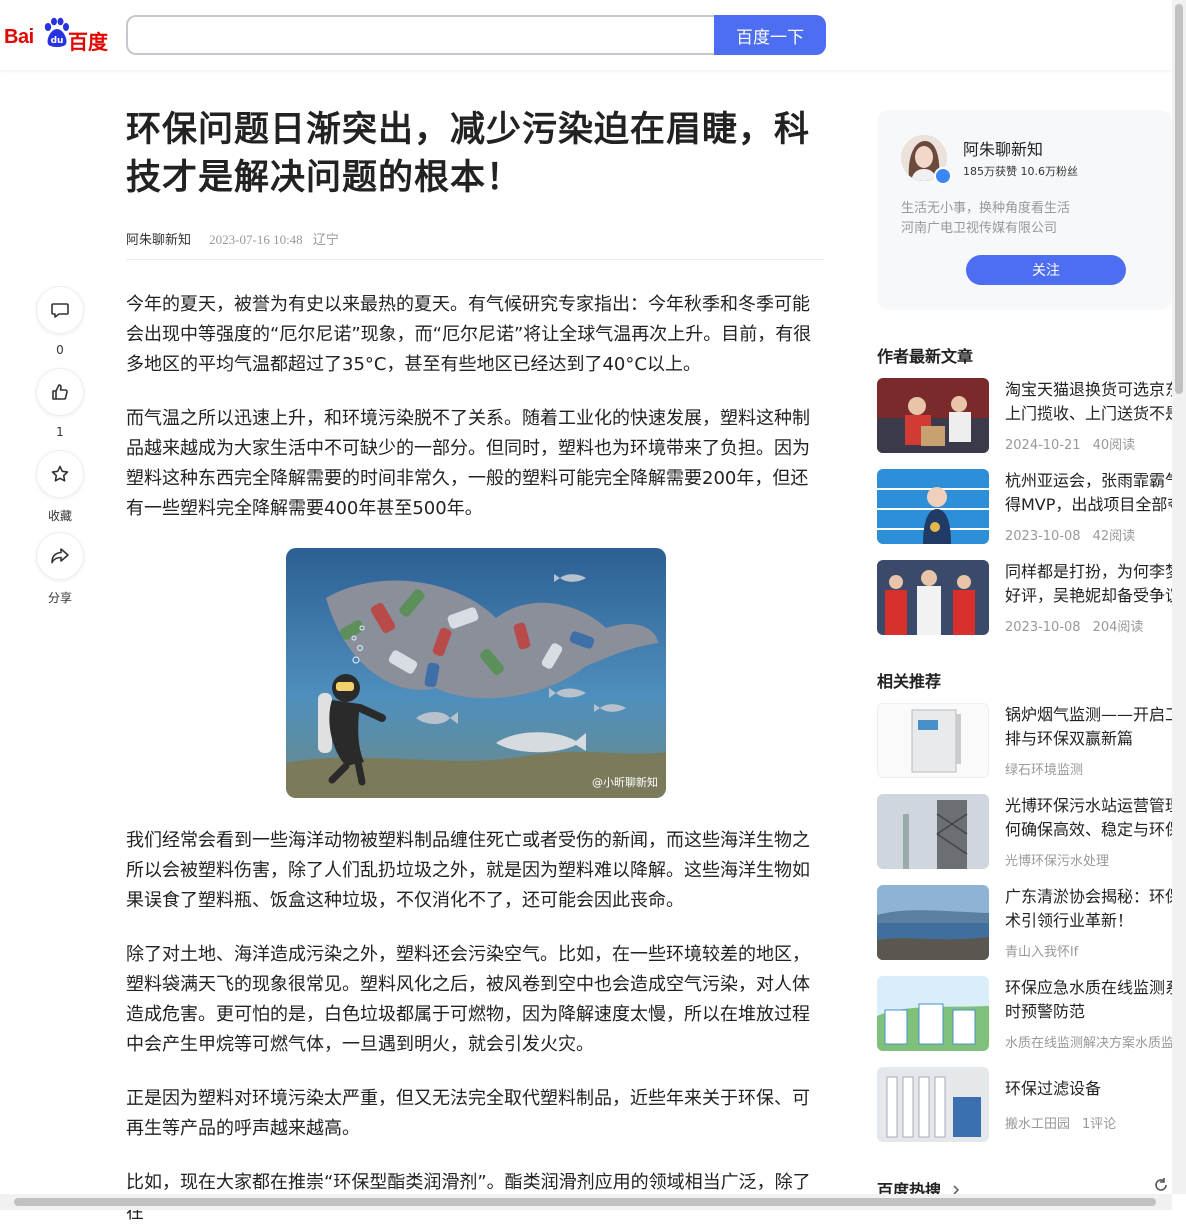 Image resolution: width=1186 pixels, height=1228 pixels. Describe the element at coordinates (770, 35) in the screenshot. I see `search-button: 百度一下` at that location.